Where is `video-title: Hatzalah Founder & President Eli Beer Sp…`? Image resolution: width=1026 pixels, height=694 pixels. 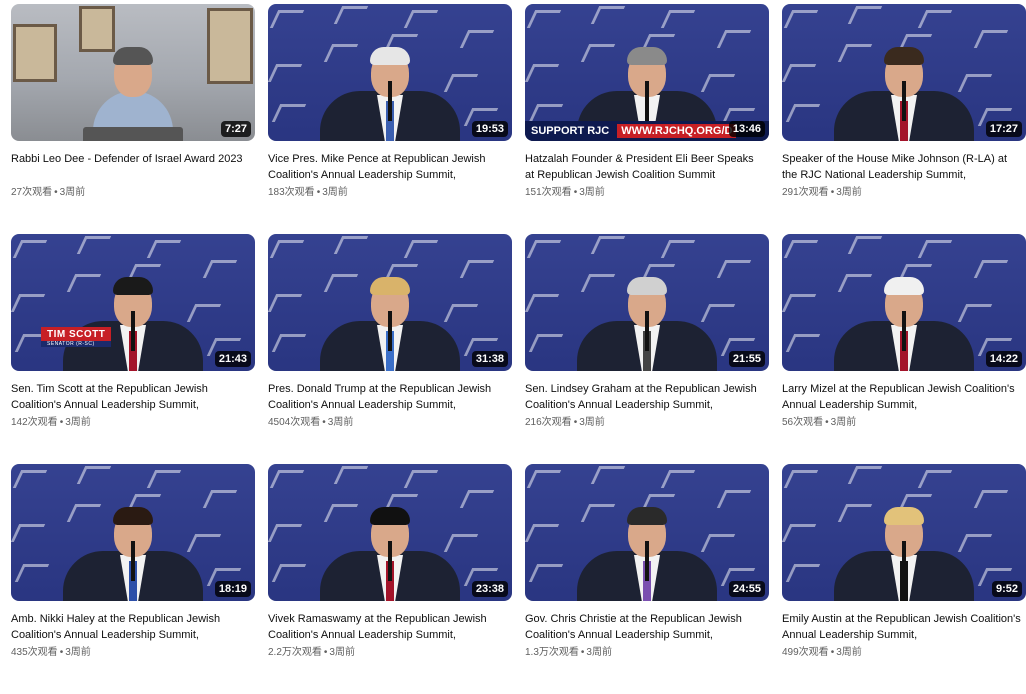 video-title: Hatzalah Founder & President Eli Beer Sp… is located at coordinates (645, 167).